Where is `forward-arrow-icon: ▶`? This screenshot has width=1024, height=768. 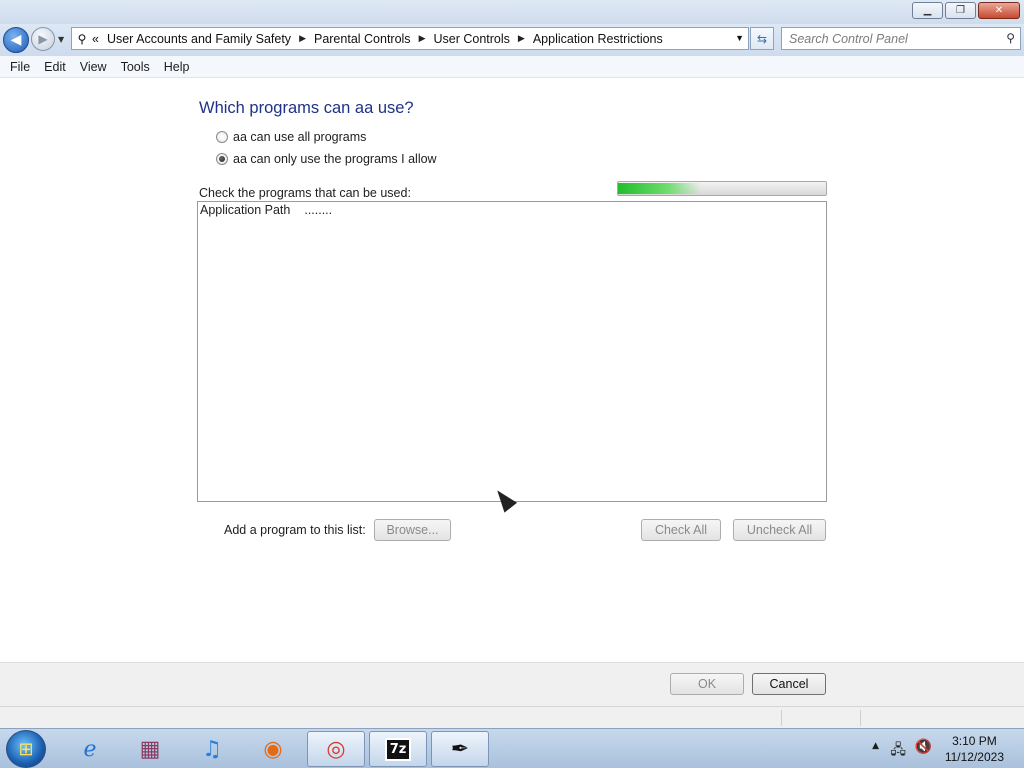
forward-arrow-icon: ▶ is located at coordinates (43, 39).